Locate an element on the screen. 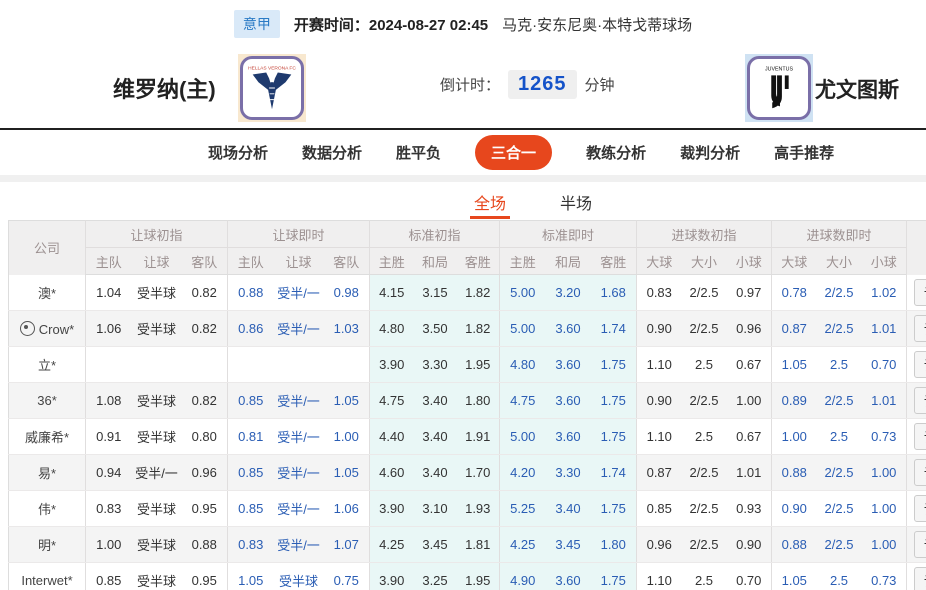  odds-cell: 0.75 is located at coordinates (346, 576).